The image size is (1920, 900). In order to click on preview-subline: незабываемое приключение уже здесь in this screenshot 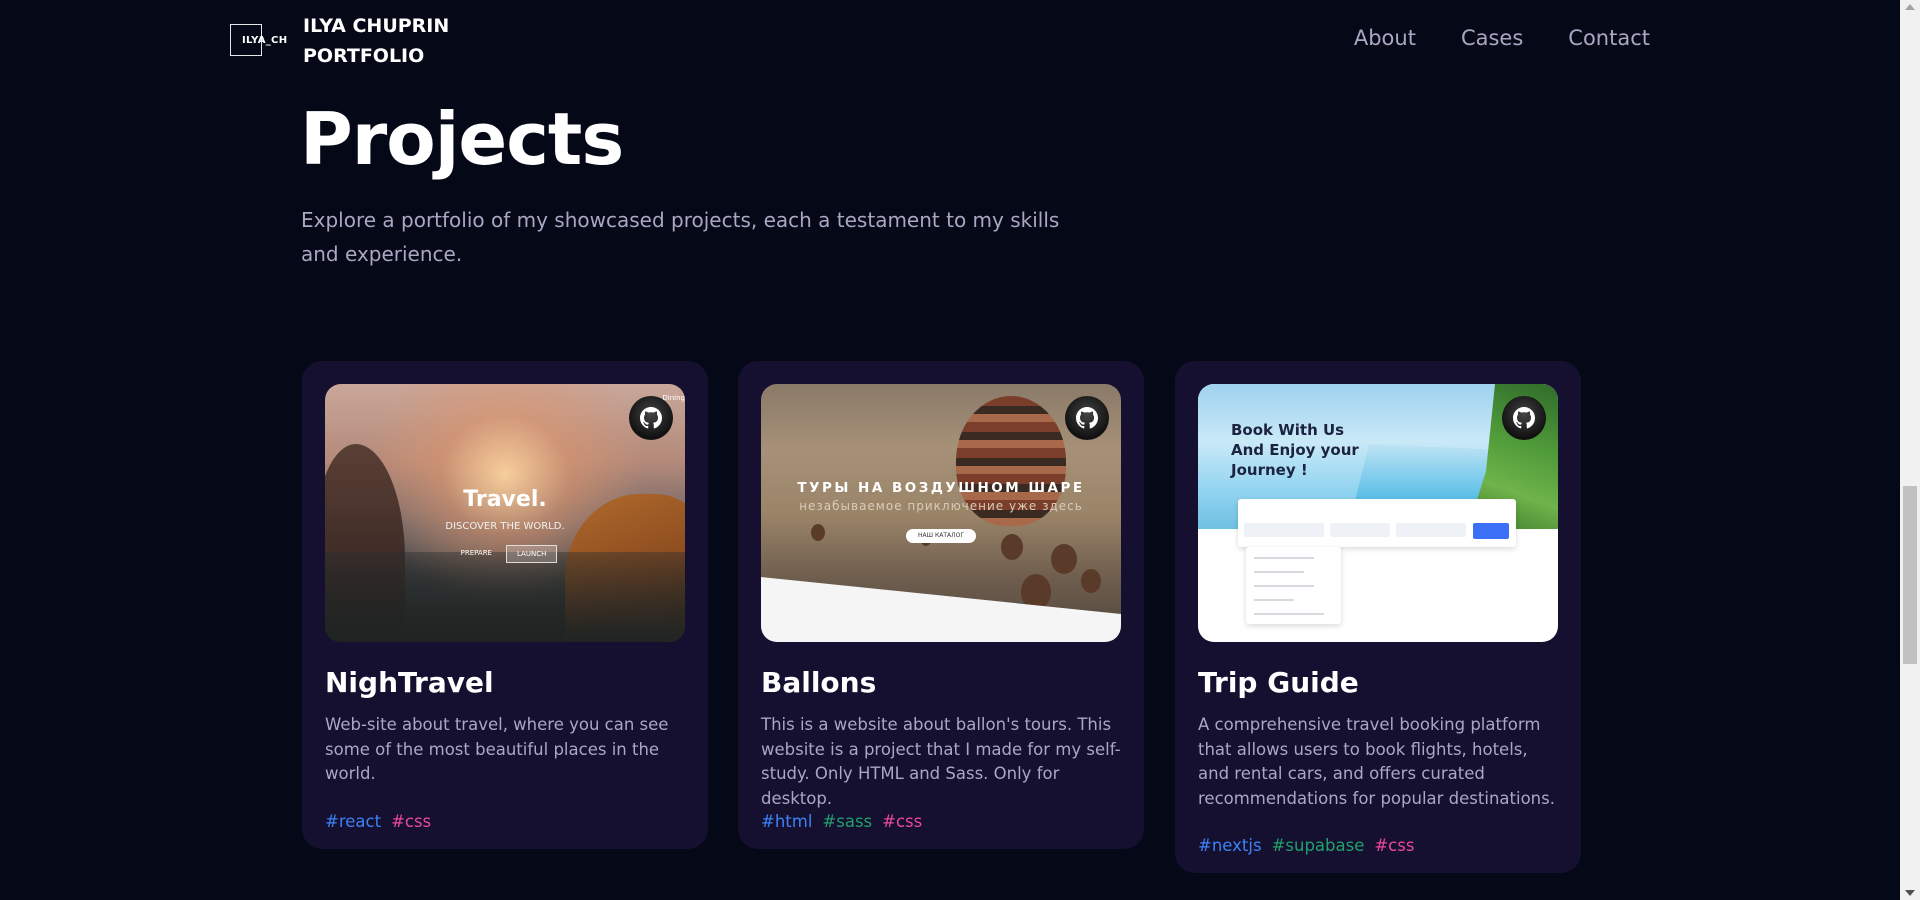, I will do `click(941, 506)`.